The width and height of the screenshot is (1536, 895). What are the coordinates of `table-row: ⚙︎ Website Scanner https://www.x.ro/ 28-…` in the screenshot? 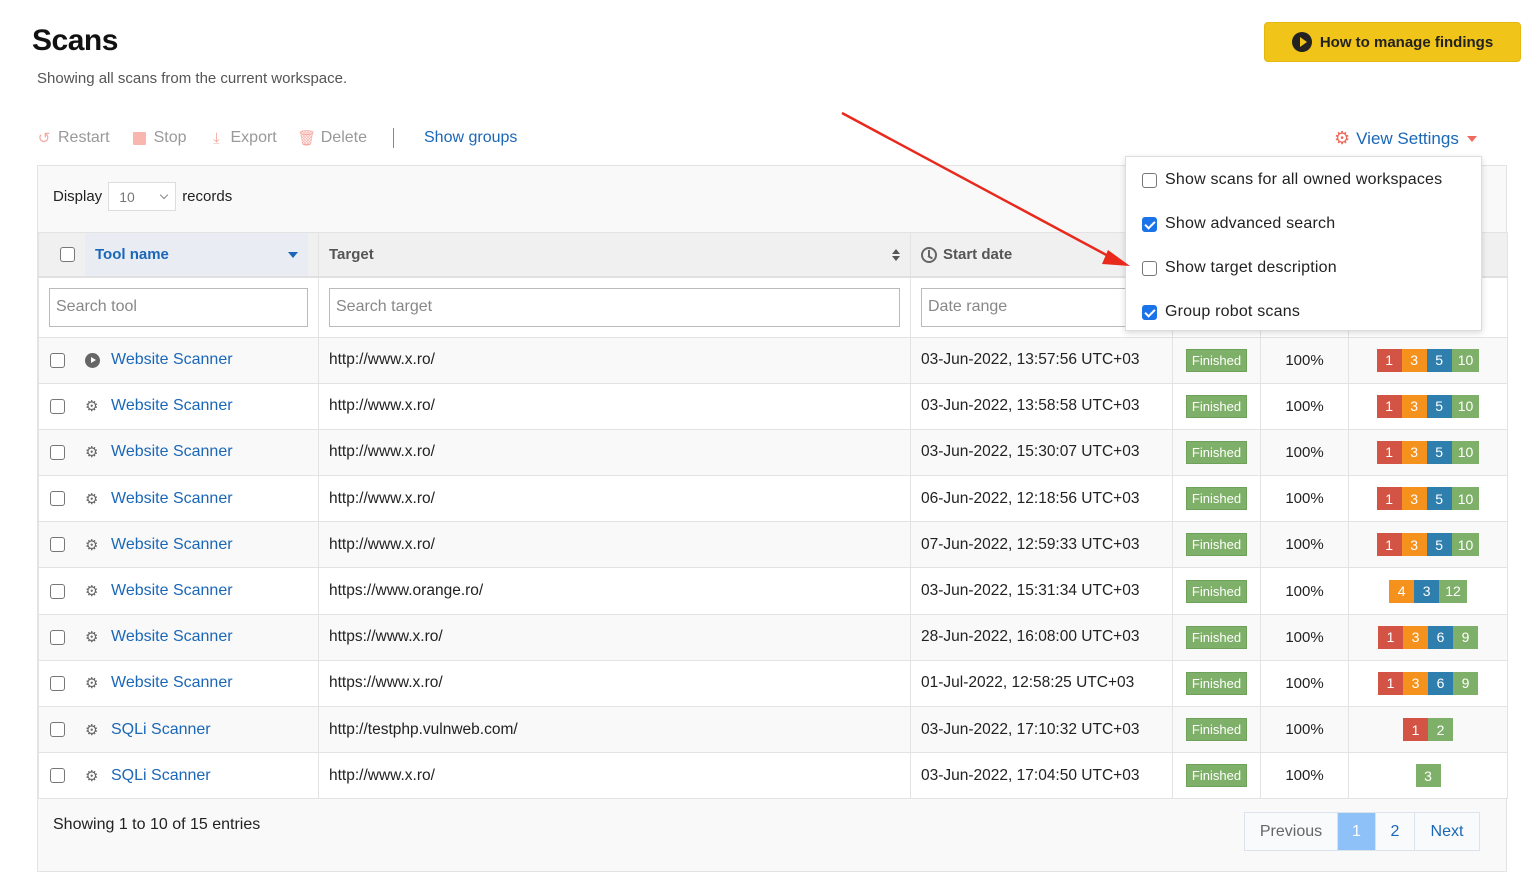 It's located at (773, 637).